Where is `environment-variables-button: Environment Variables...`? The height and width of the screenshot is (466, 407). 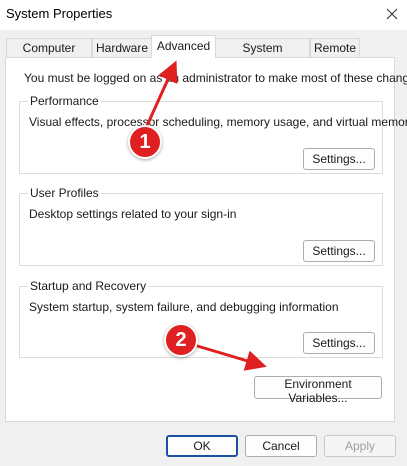
environment-variables-button: Environment Variables... is located at coordinates (318, 390).